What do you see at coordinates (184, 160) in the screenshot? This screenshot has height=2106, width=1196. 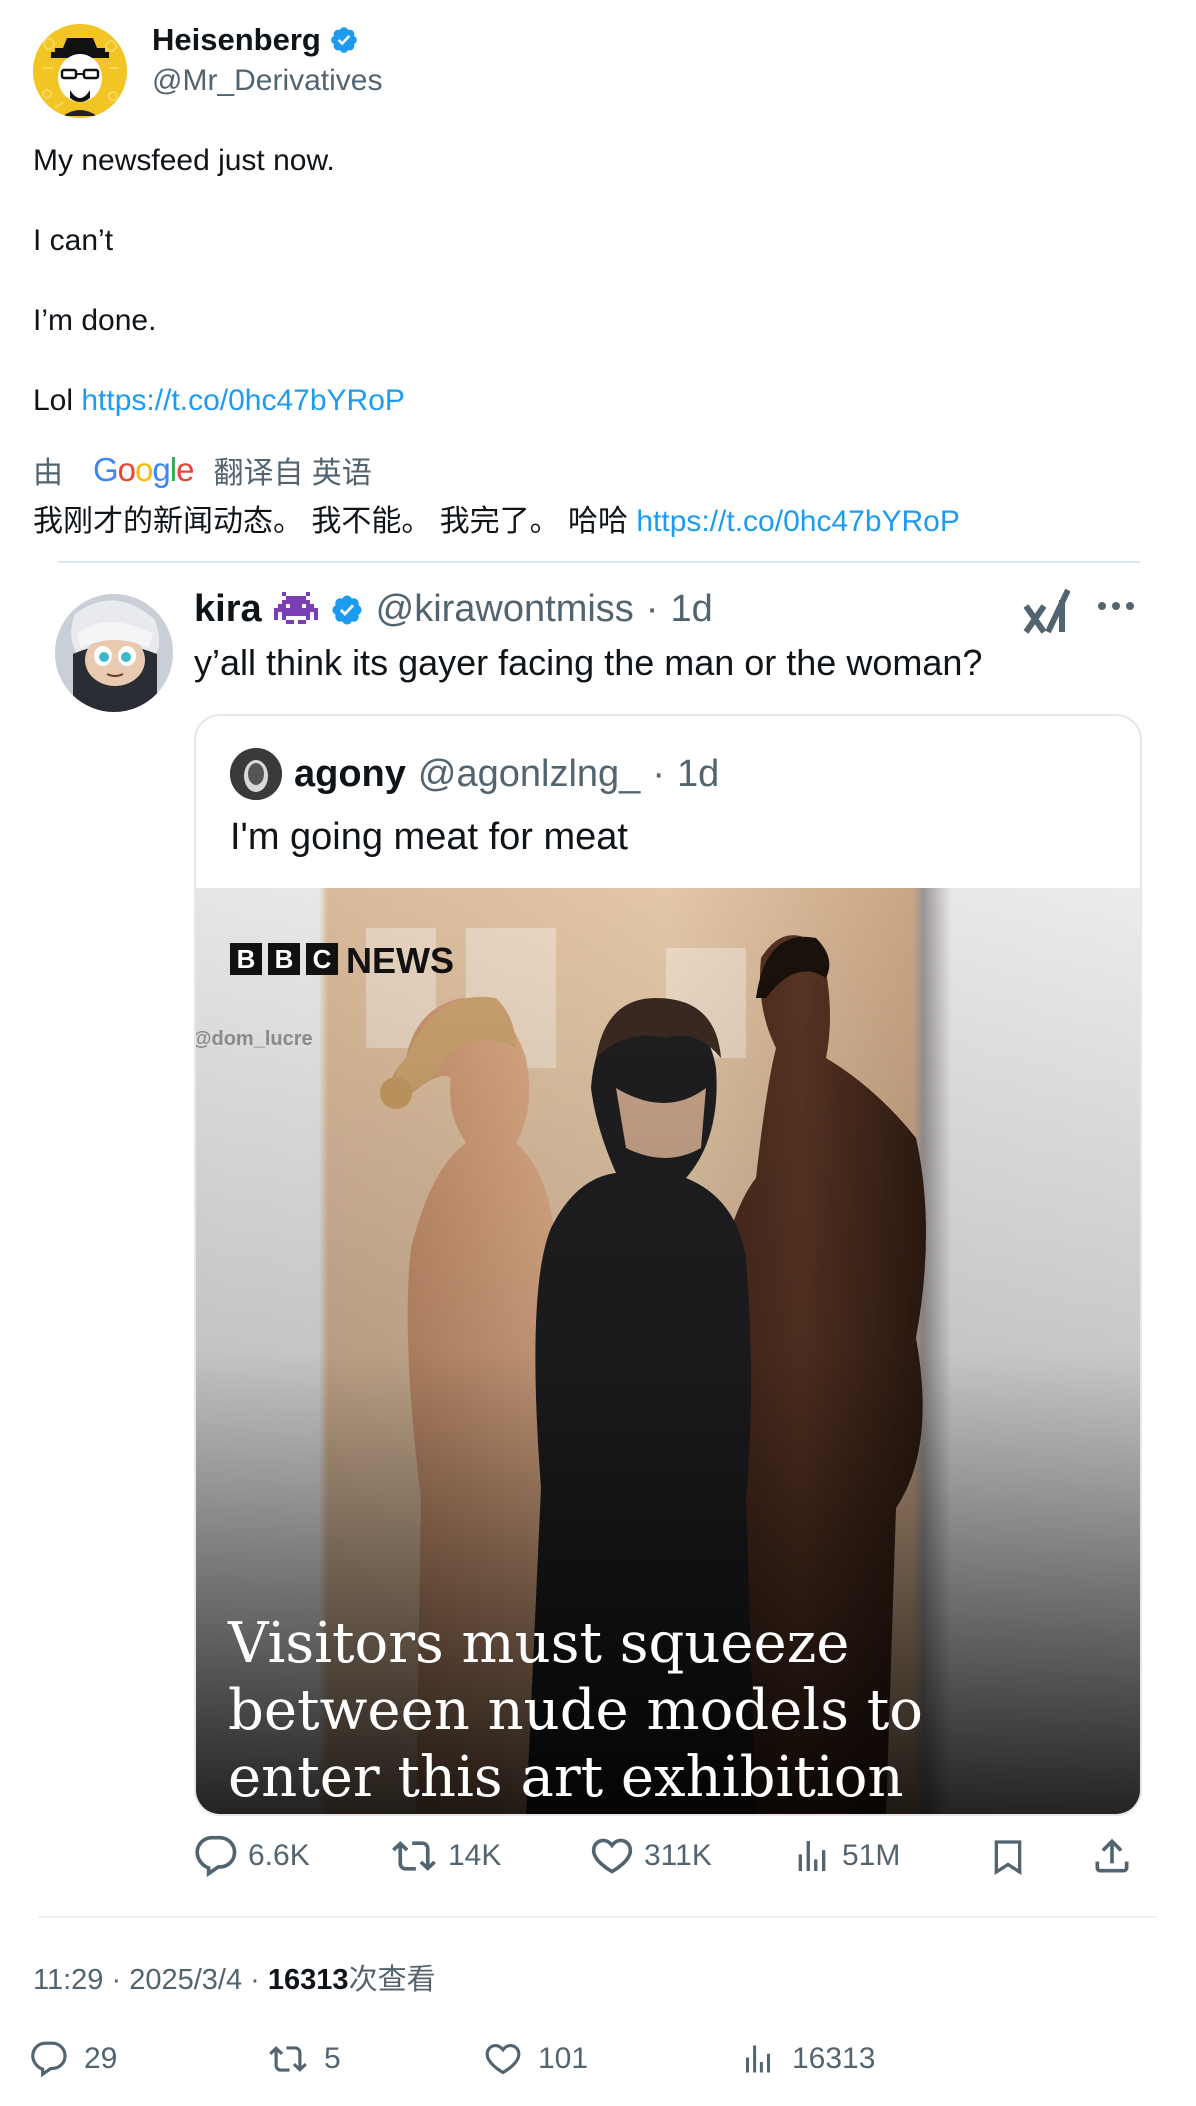 I see `tweet-line-1: My newsfeed just now.` at bounding box center [184, 160].